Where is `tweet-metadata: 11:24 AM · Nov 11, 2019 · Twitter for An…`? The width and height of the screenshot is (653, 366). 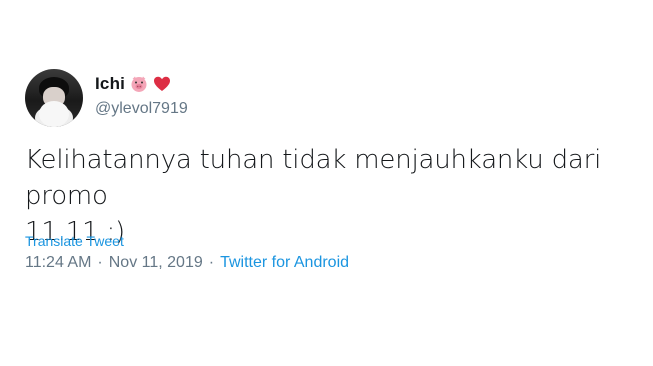 tweet-metadata: 11:24 AM · Nov 11, 2019 · Twitter for An… is located at coordinates (187, 263).